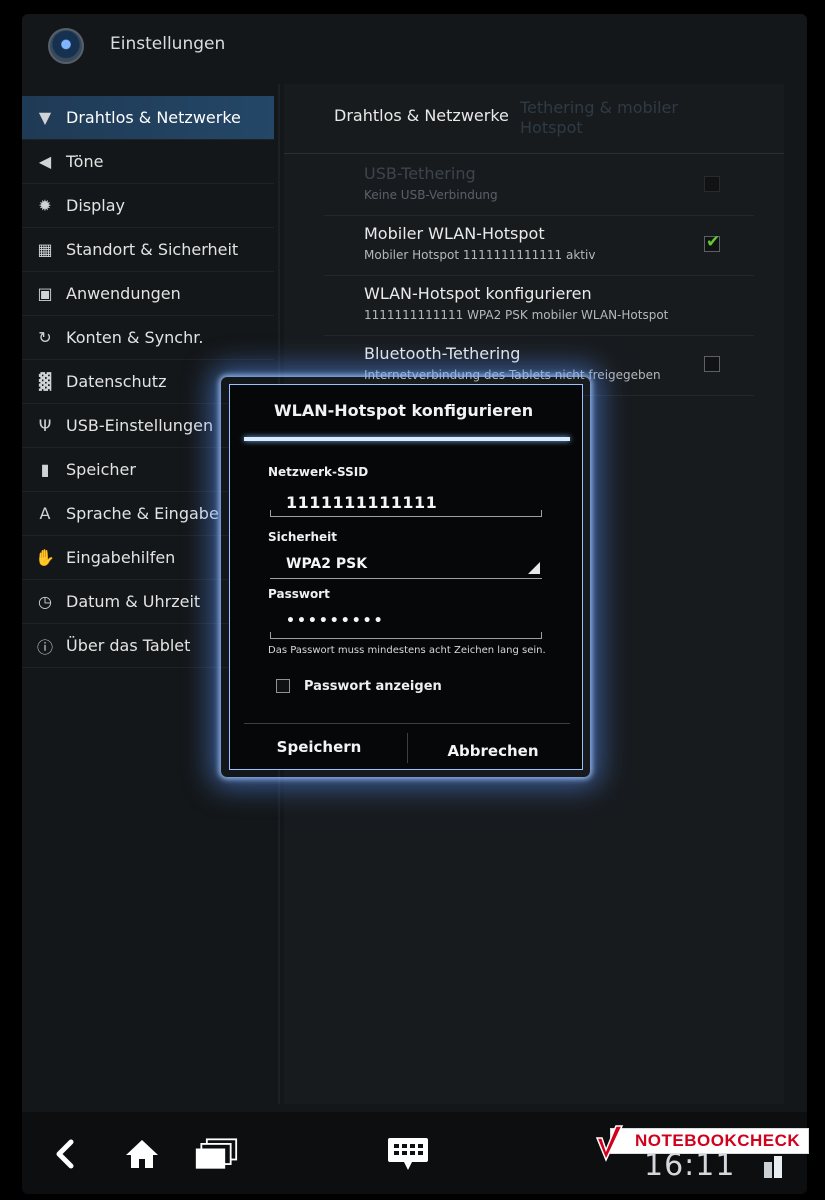 The height and width of the screenshot is (1200, 825). I want to click on grid-icon: ▦, so click(45, 249).